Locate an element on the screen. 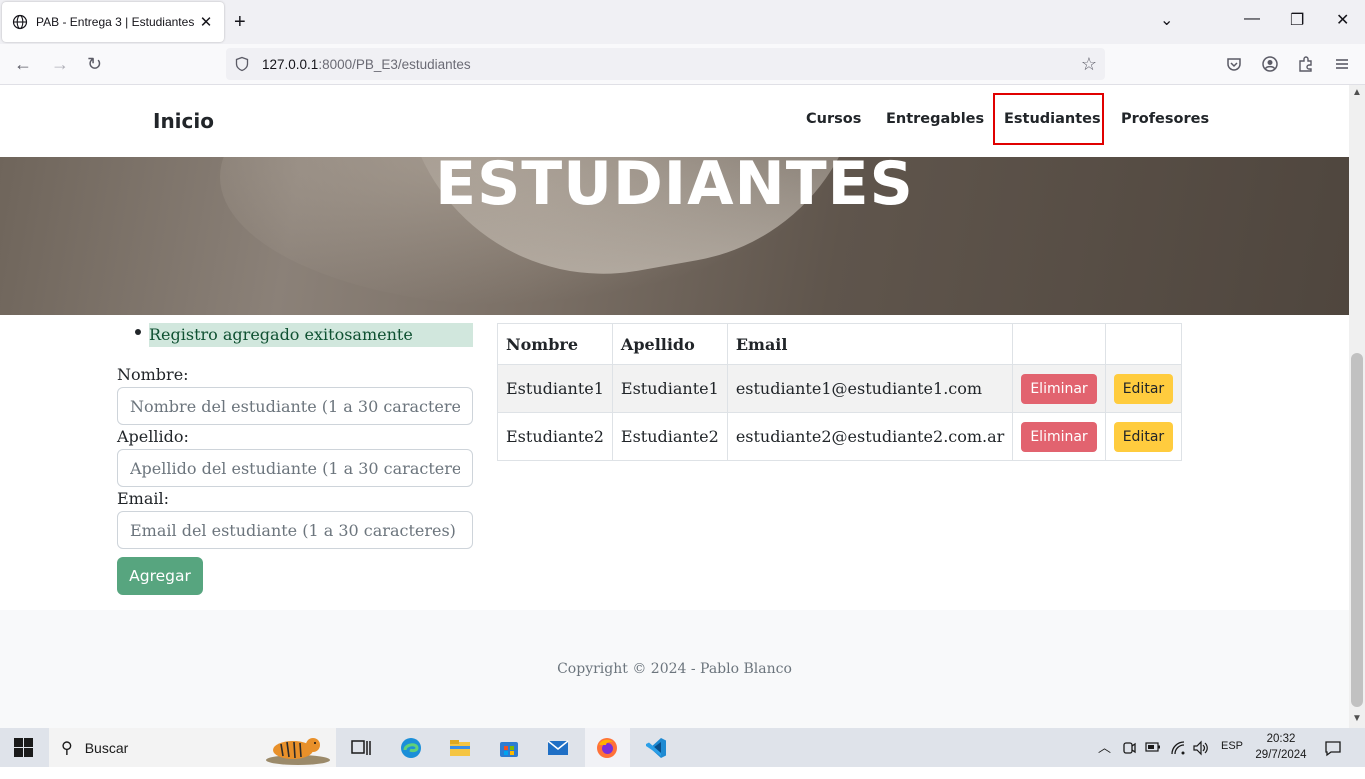  account-icon is located at coordinates (1270, 64).